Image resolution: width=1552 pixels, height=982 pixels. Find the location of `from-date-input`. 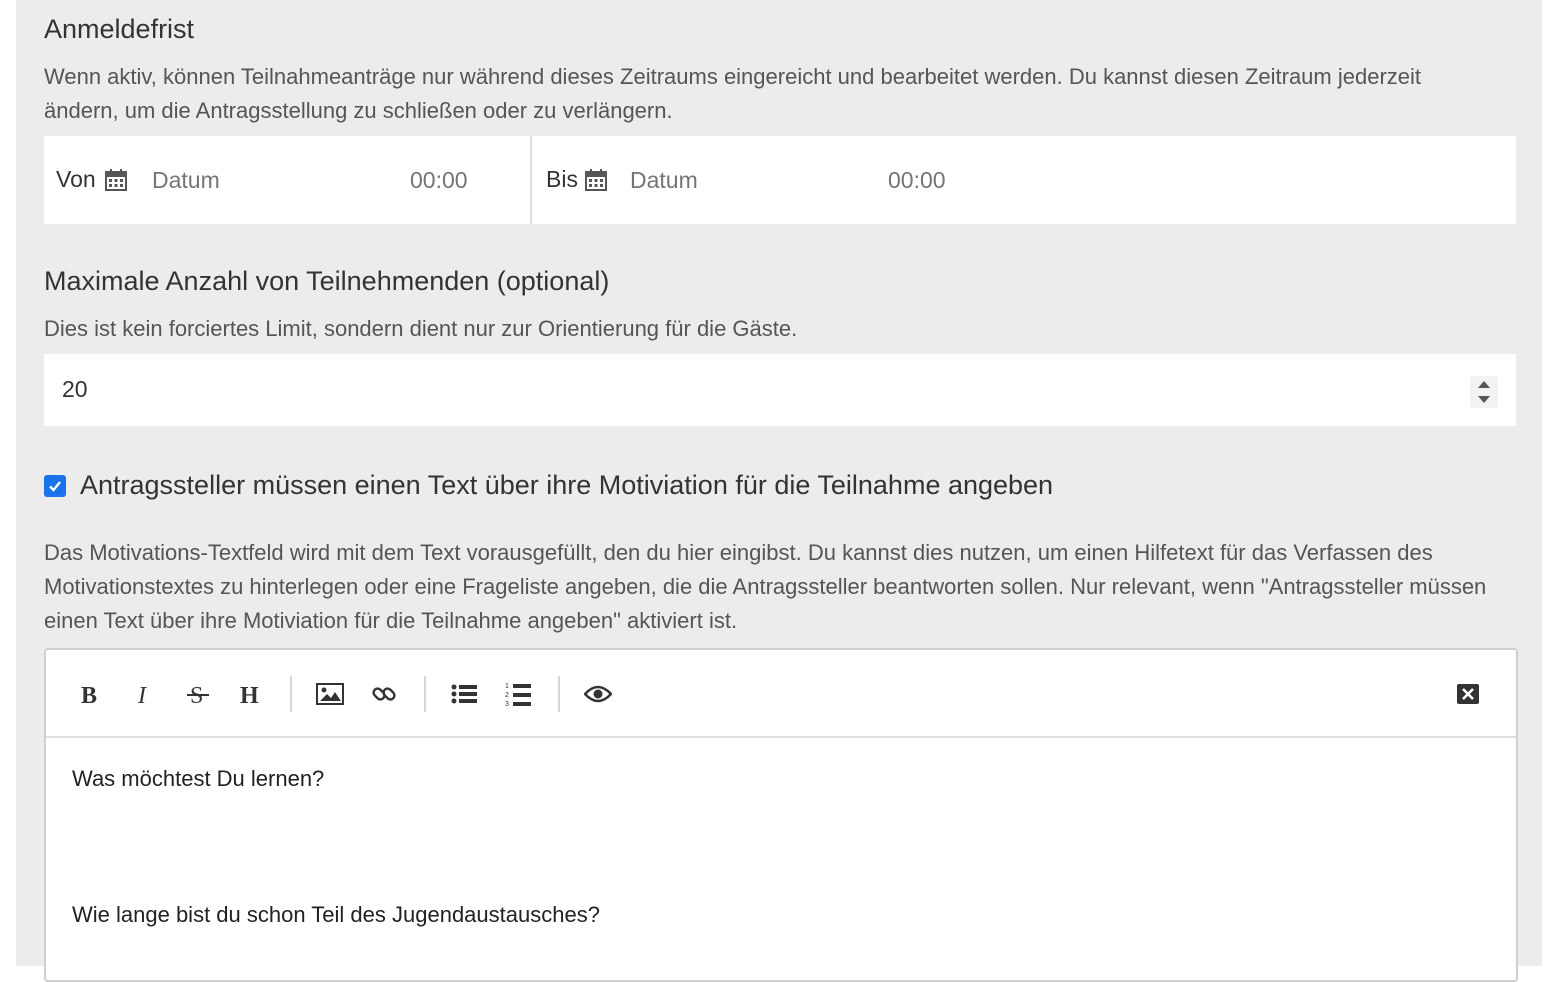

from-date-input is located at coordinates (242, 180).